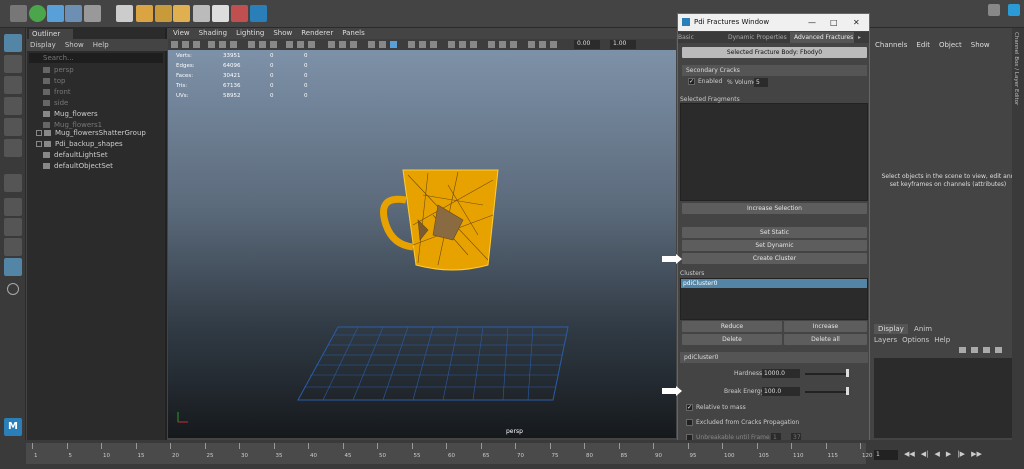 The image size is (1024, 469). I want to click on exposure-field: 0.00, so click(583, 43).